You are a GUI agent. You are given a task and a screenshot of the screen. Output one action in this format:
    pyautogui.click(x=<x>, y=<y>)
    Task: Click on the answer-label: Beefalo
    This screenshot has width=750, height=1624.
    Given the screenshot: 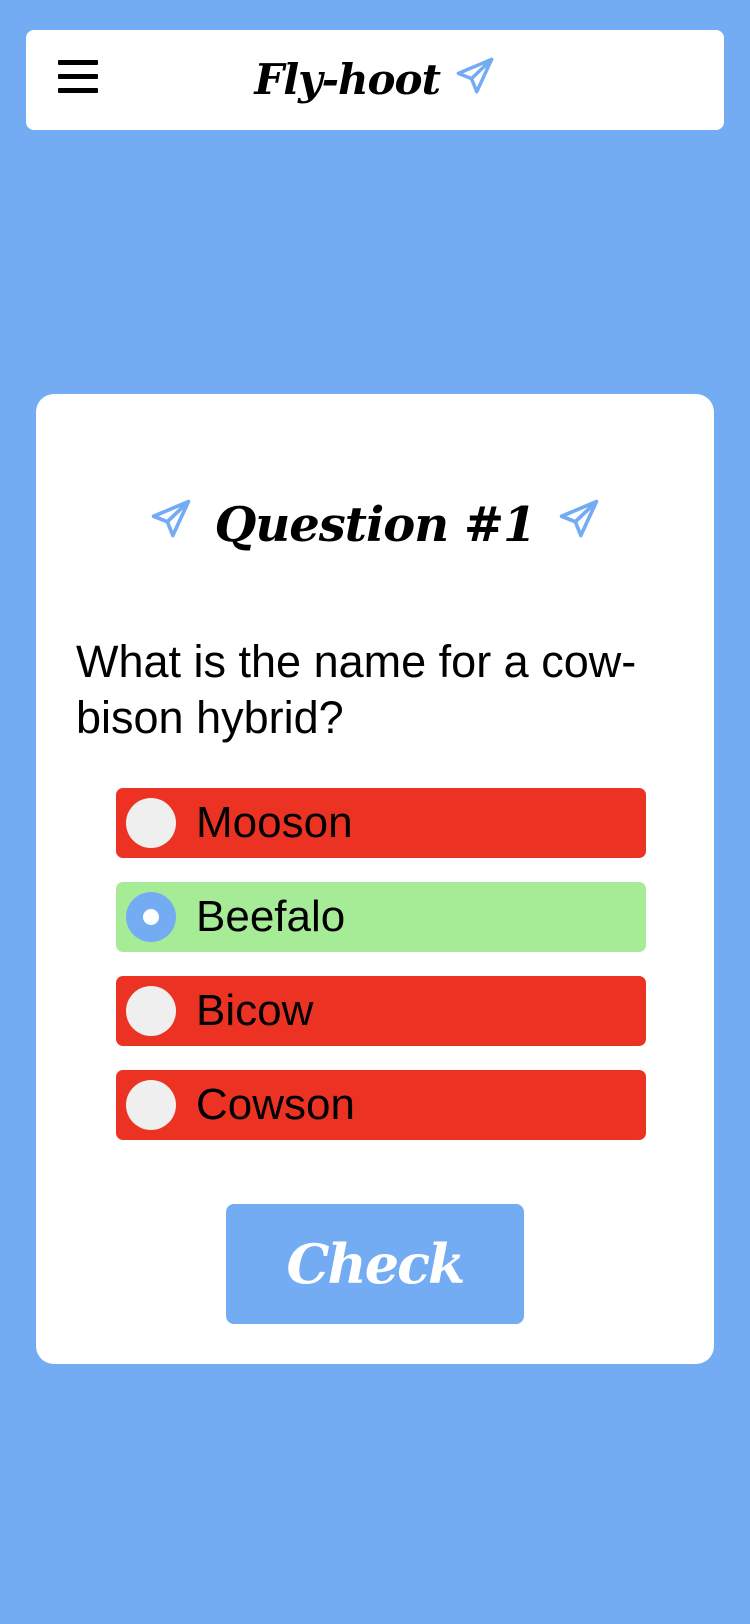 What is the action you would take?
    pyautogui.click(x=271, y=916)
    